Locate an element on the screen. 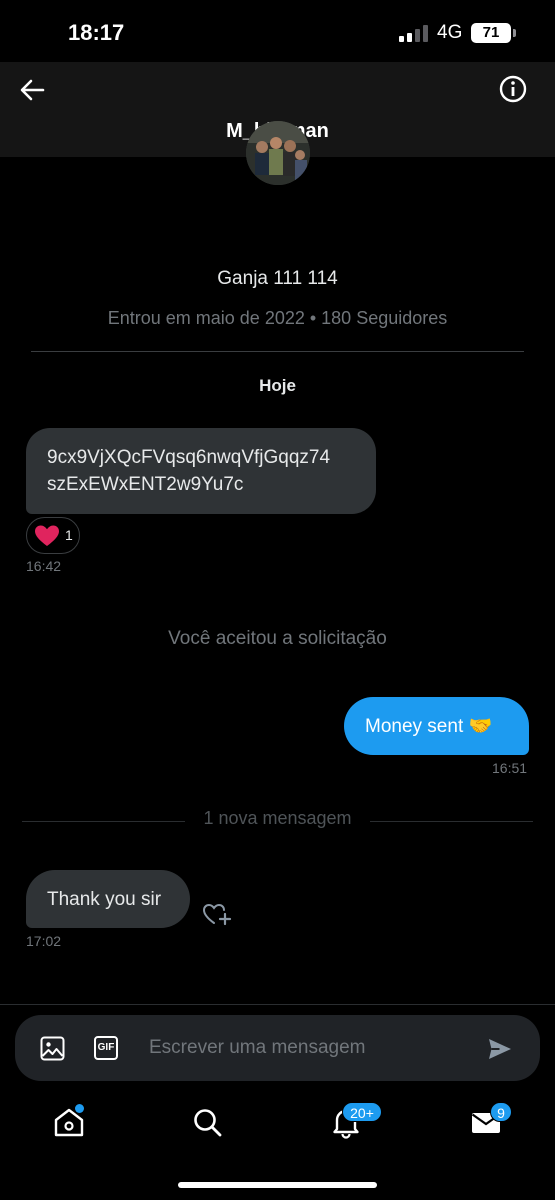 This screenshot has height=1200, width=555. incoming-message: Thank you sir is located at coordinates (108, 899).